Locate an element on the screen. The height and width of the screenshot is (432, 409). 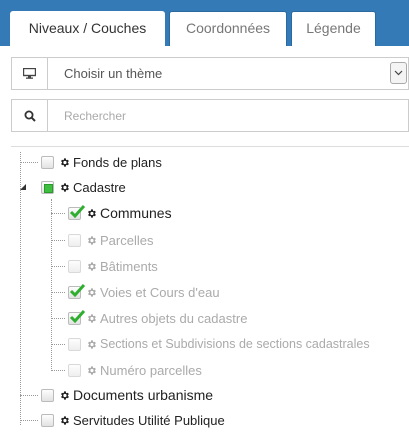
tree-node-autres-objets: Autres objets du cadastre is located at coordinates (157, 318).